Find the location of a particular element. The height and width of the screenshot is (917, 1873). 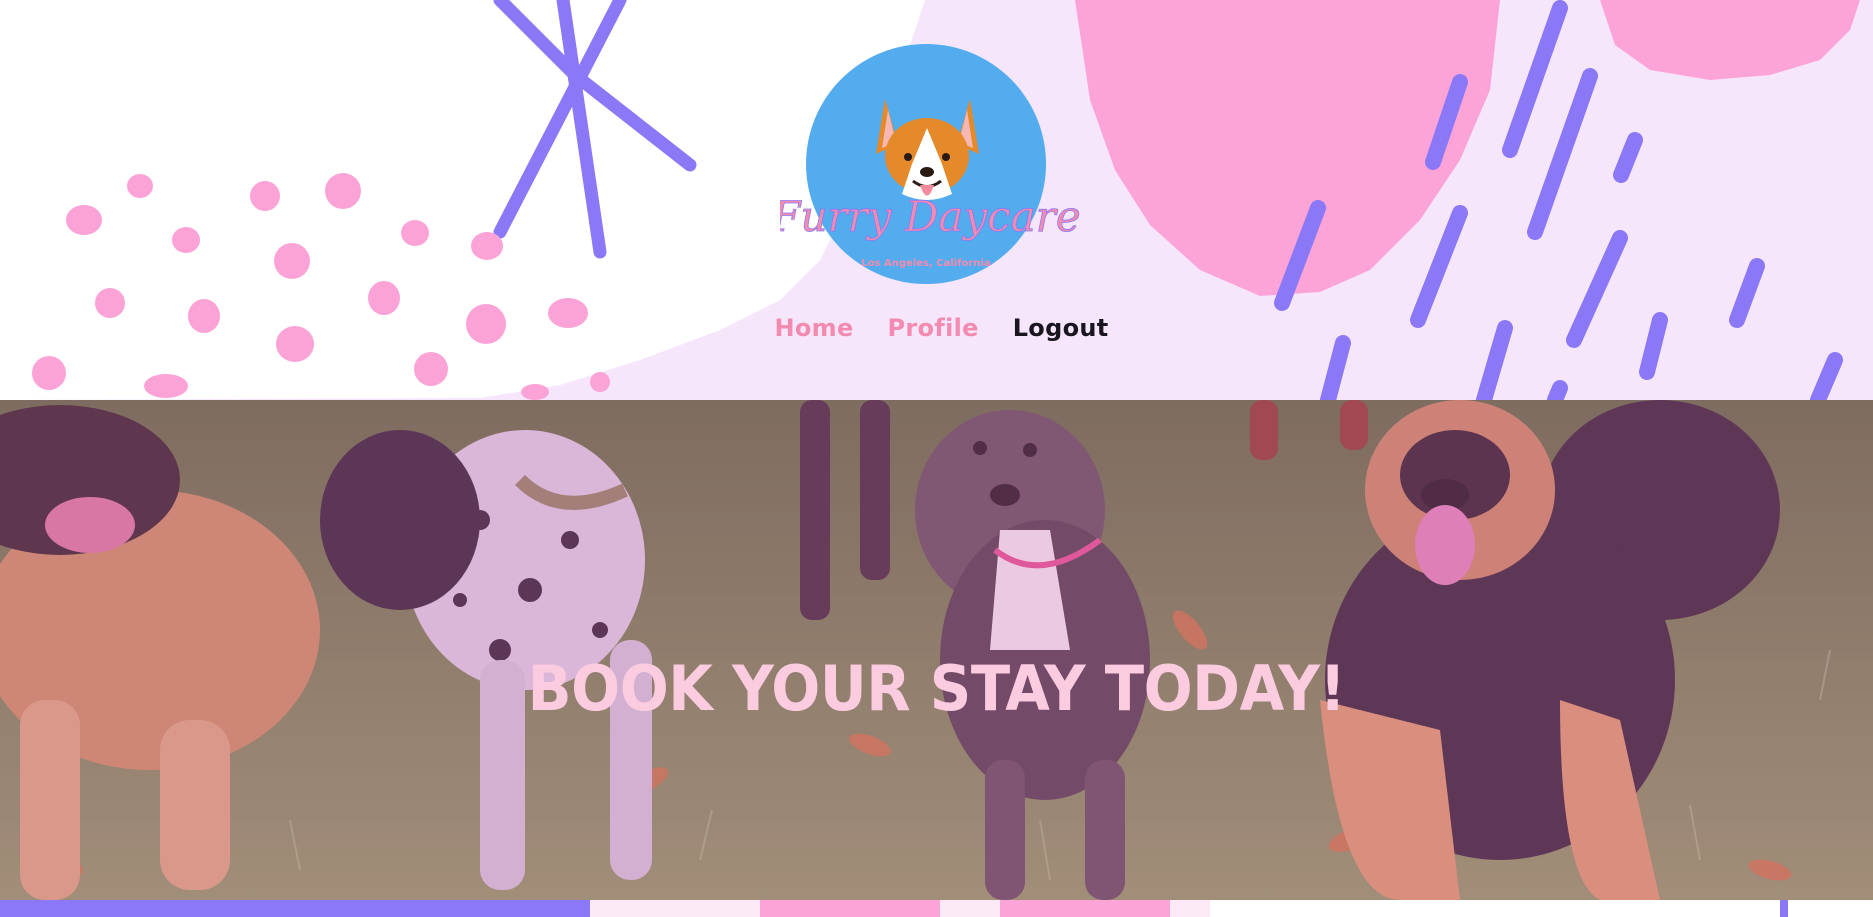

nav-logout-link: Logout is located at coordinates (1061, 328).